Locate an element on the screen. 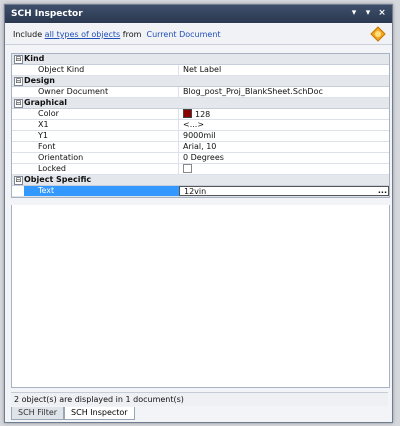  property-value-text: 12vin is located at coordinates (195, 191).